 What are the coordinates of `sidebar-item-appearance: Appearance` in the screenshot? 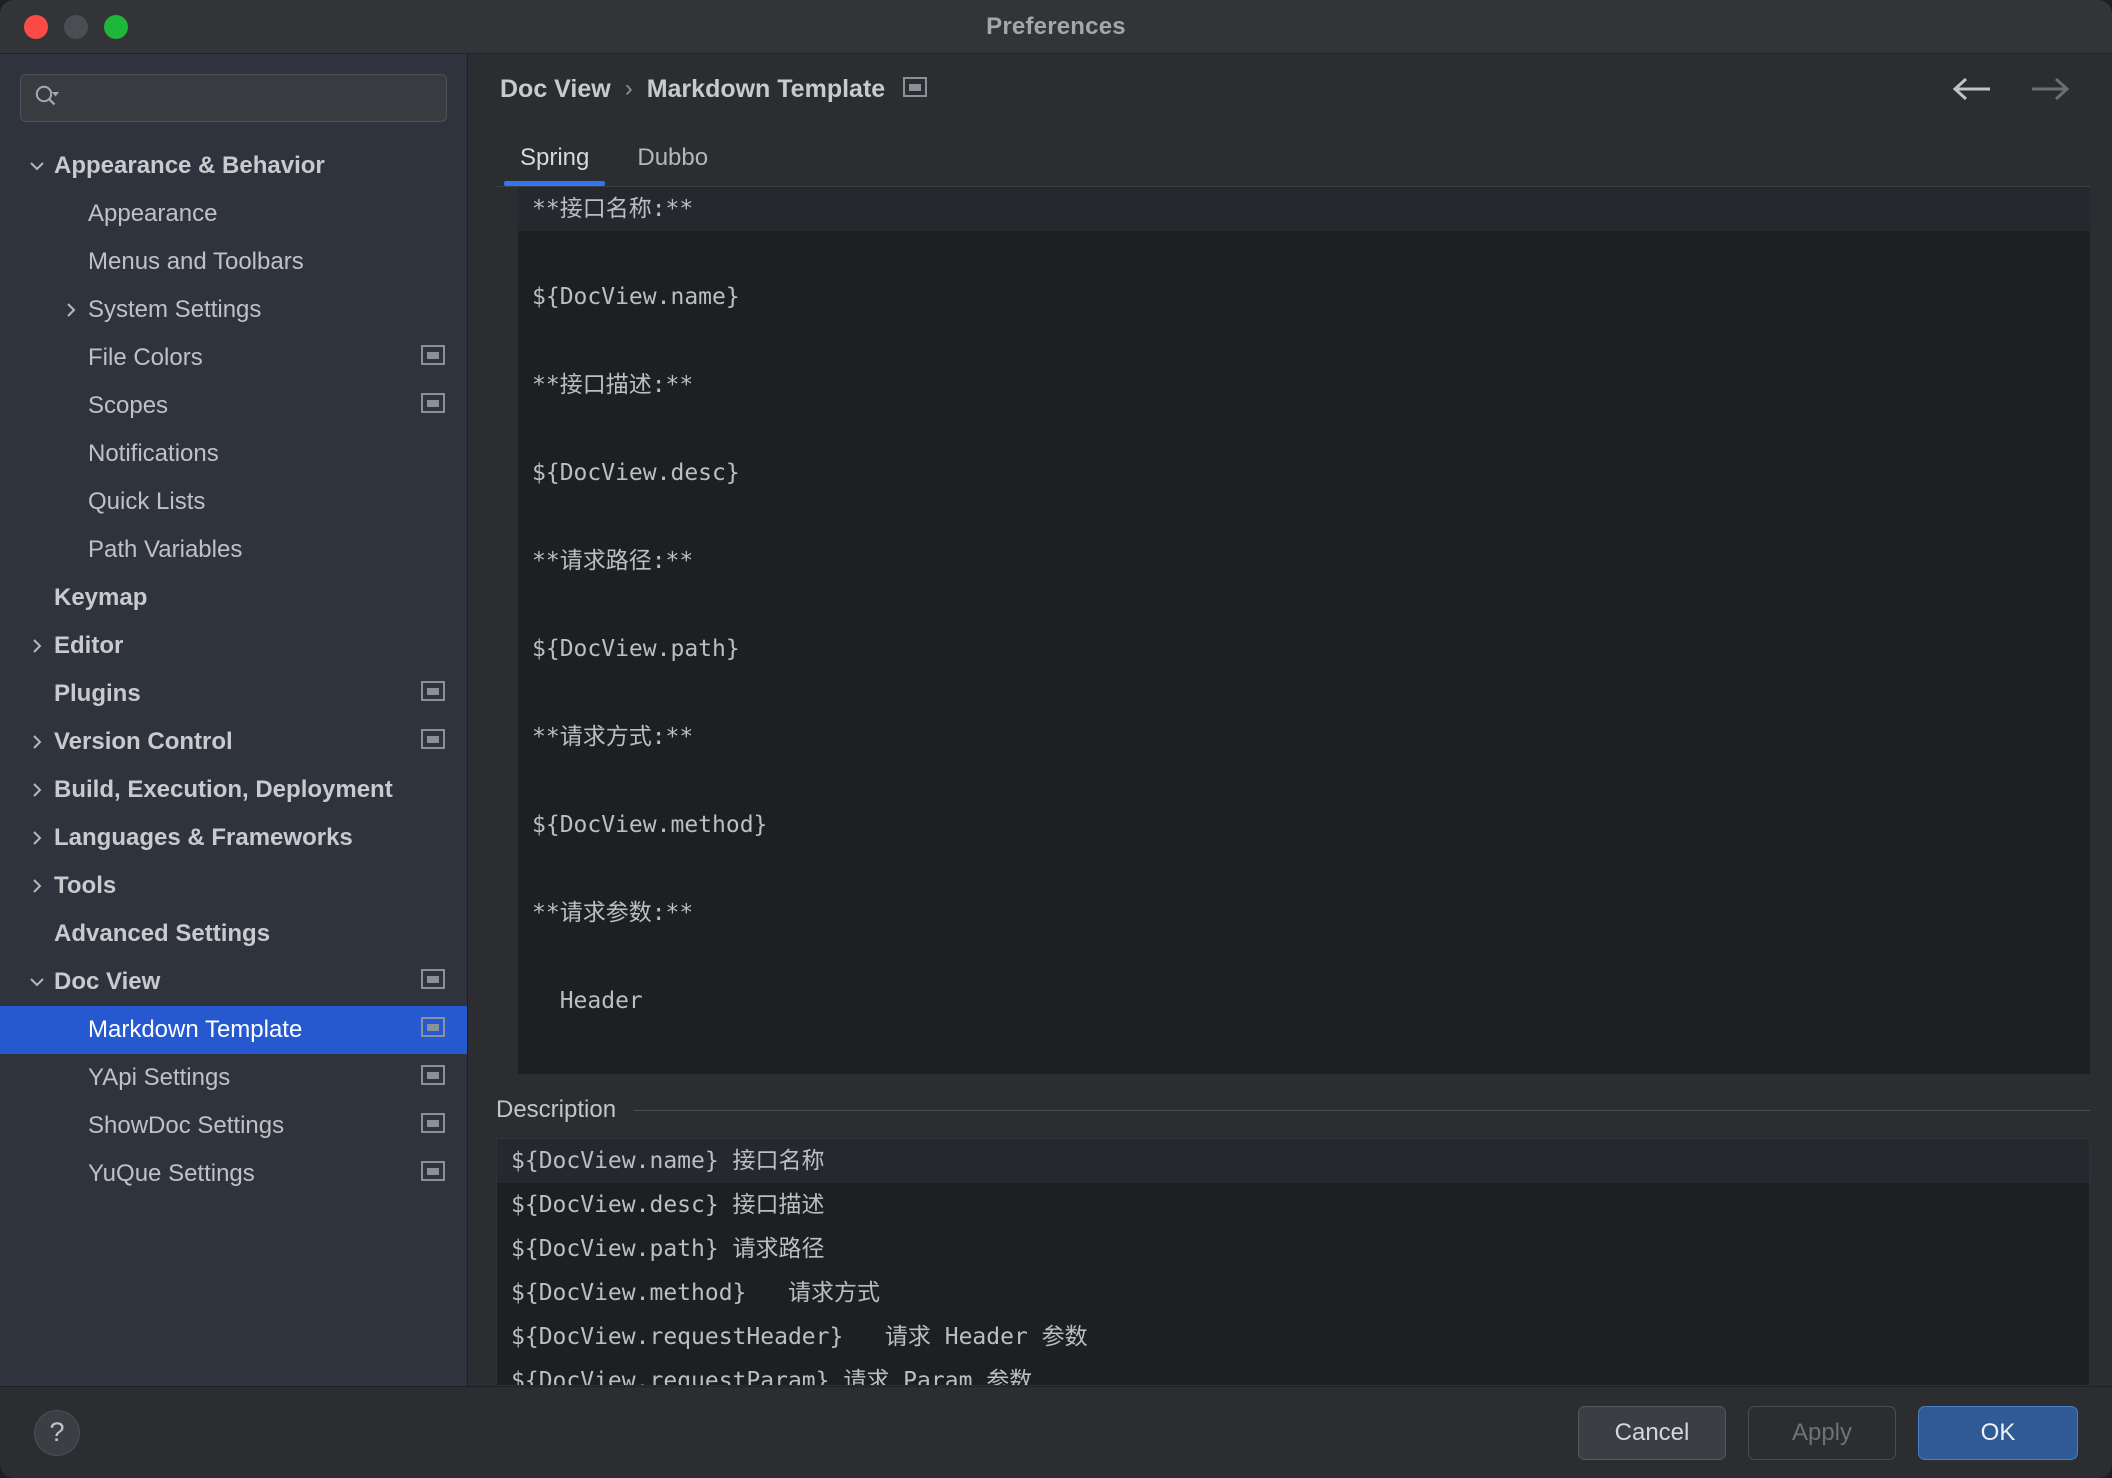 It's located at (233, 214).